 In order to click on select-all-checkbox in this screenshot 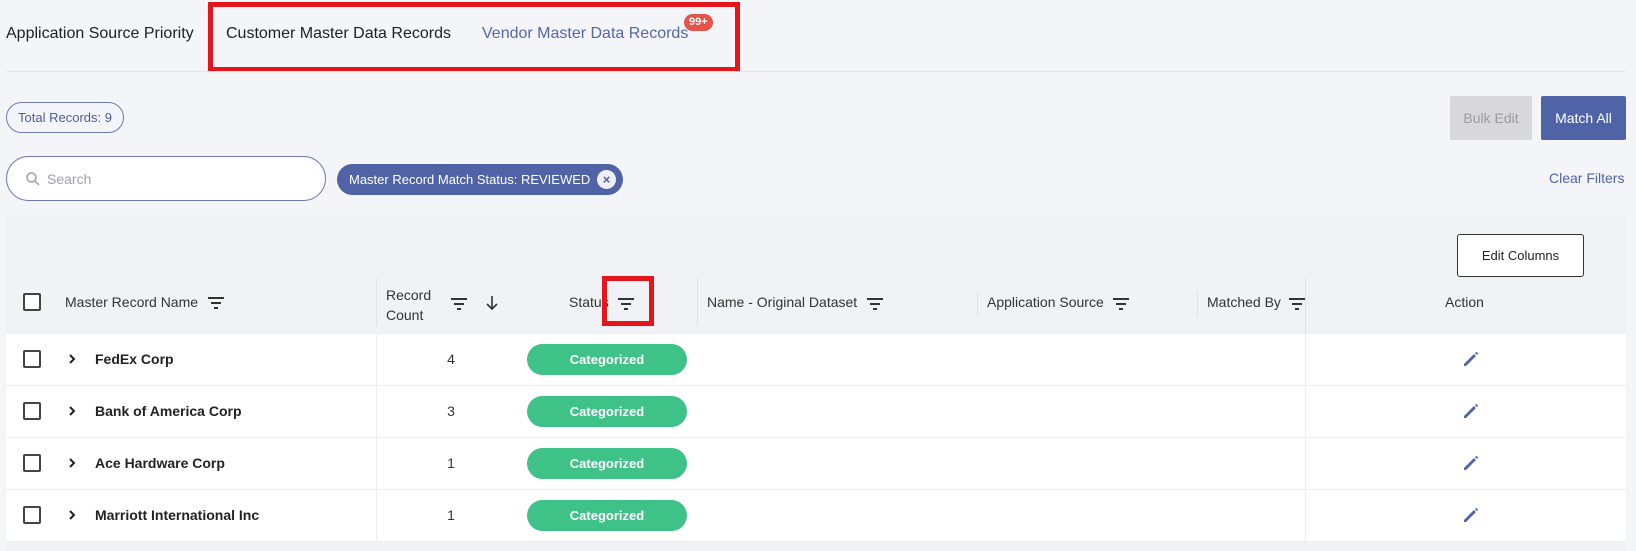, I will do `click(32, 302)`.